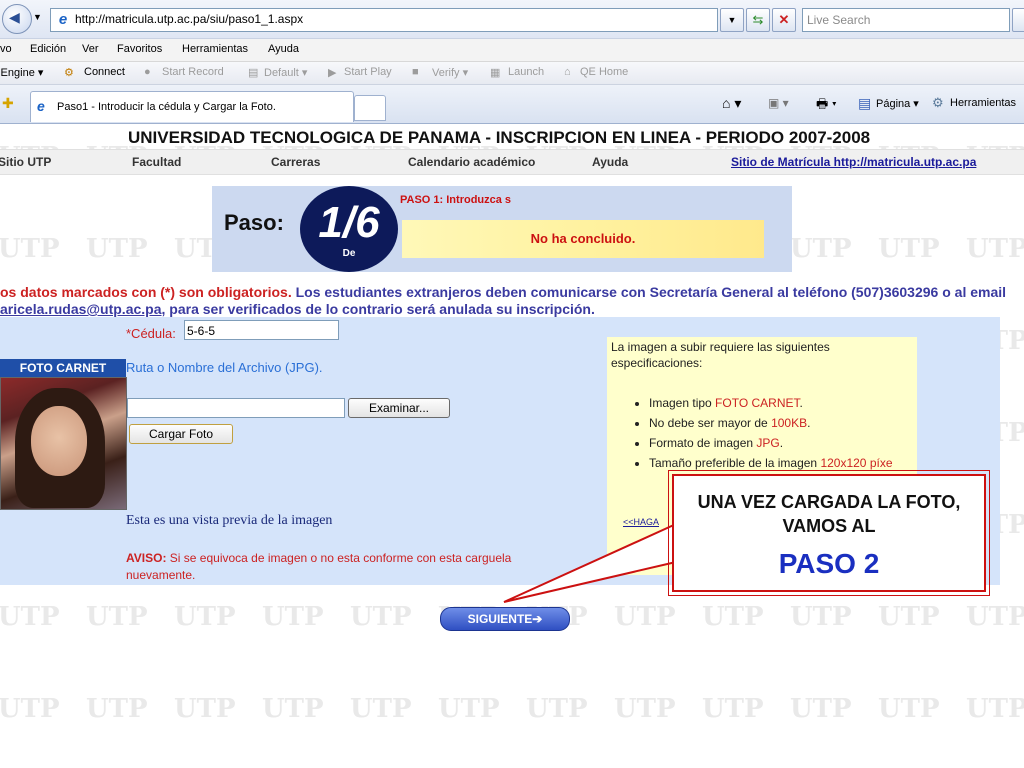 Image resolution: width=1024 pixels, height=768 pixels. What do you see at coordinates (826, 106) in the screenshot?
I see `print-icon: 🖶 ▾` at bounding box center [826, 106].